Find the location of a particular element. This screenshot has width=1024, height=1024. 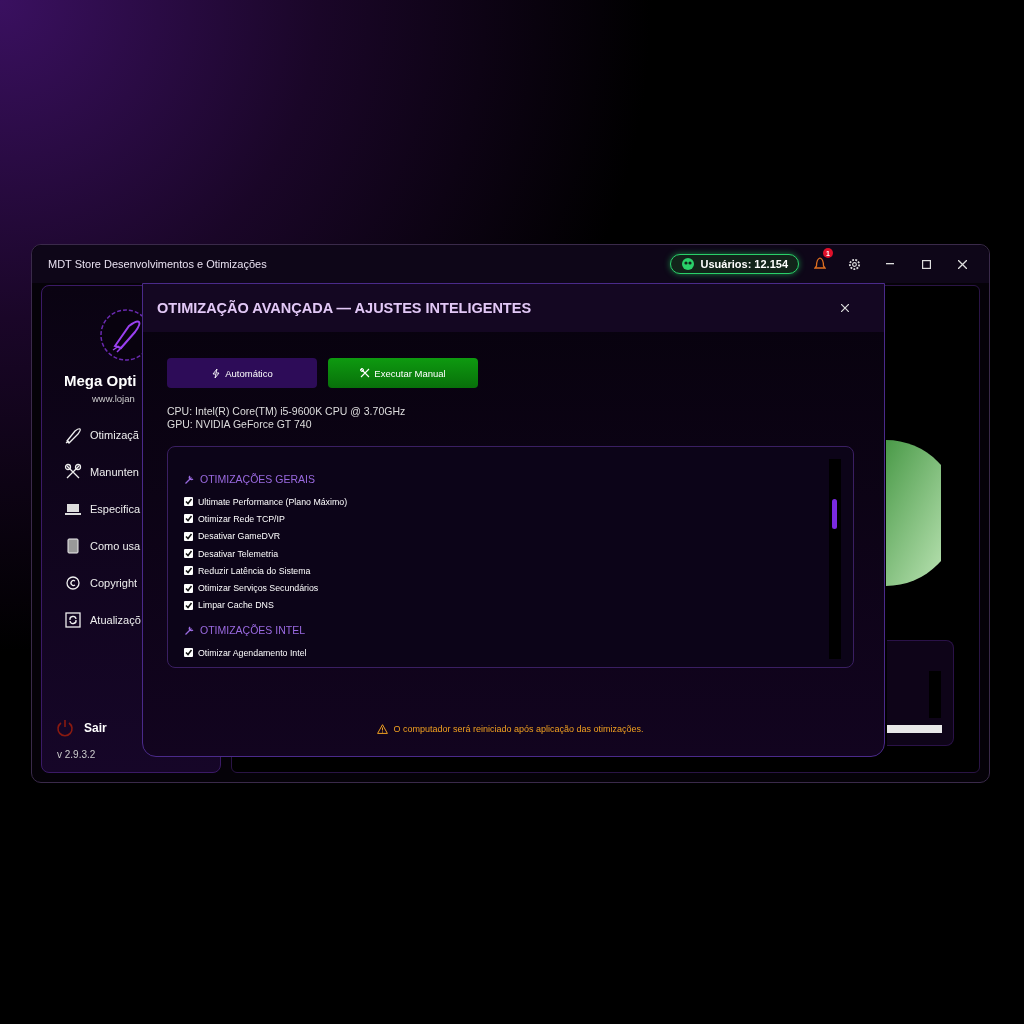

settings-icon is located at coordinates (854, 264).